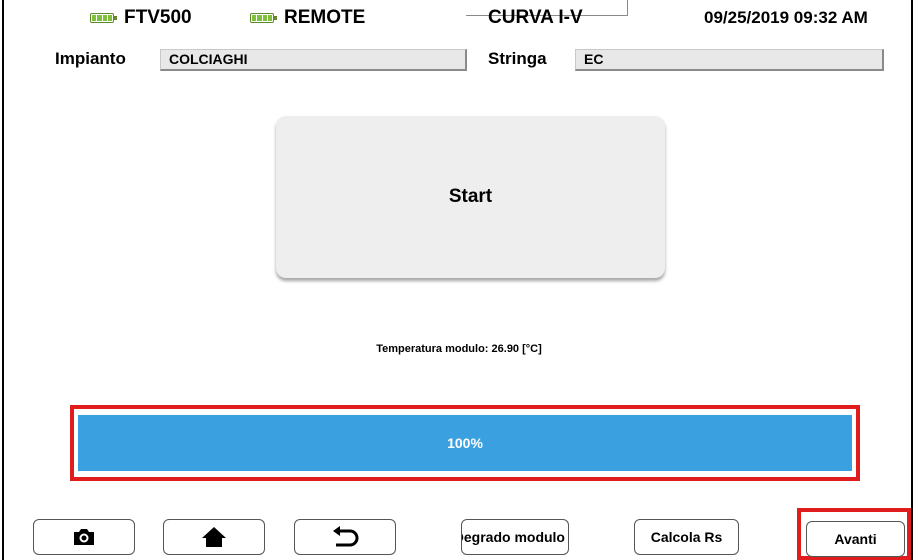 This screenshot has height=560, width=918. I want to click on back-button, so click(345, 537).